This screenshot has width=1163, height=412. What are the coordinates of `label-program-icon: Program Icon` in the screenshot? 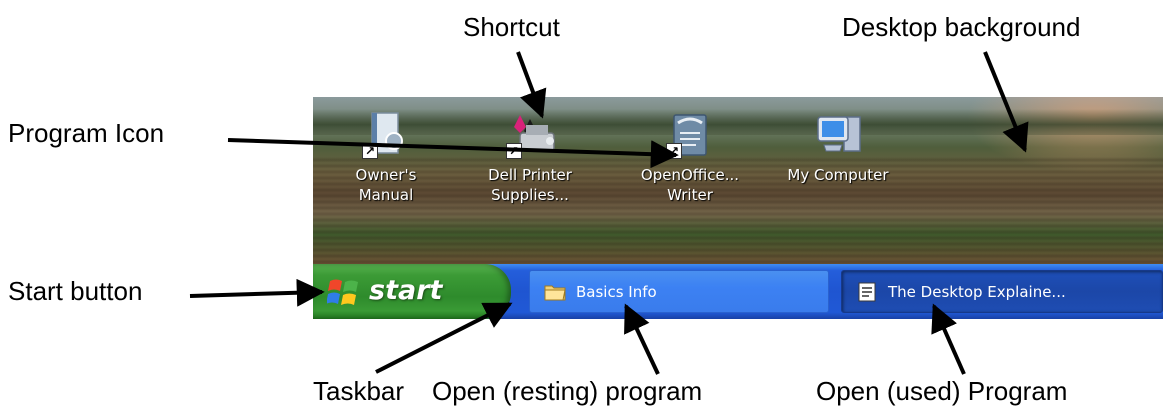 It's located at (86, 133).